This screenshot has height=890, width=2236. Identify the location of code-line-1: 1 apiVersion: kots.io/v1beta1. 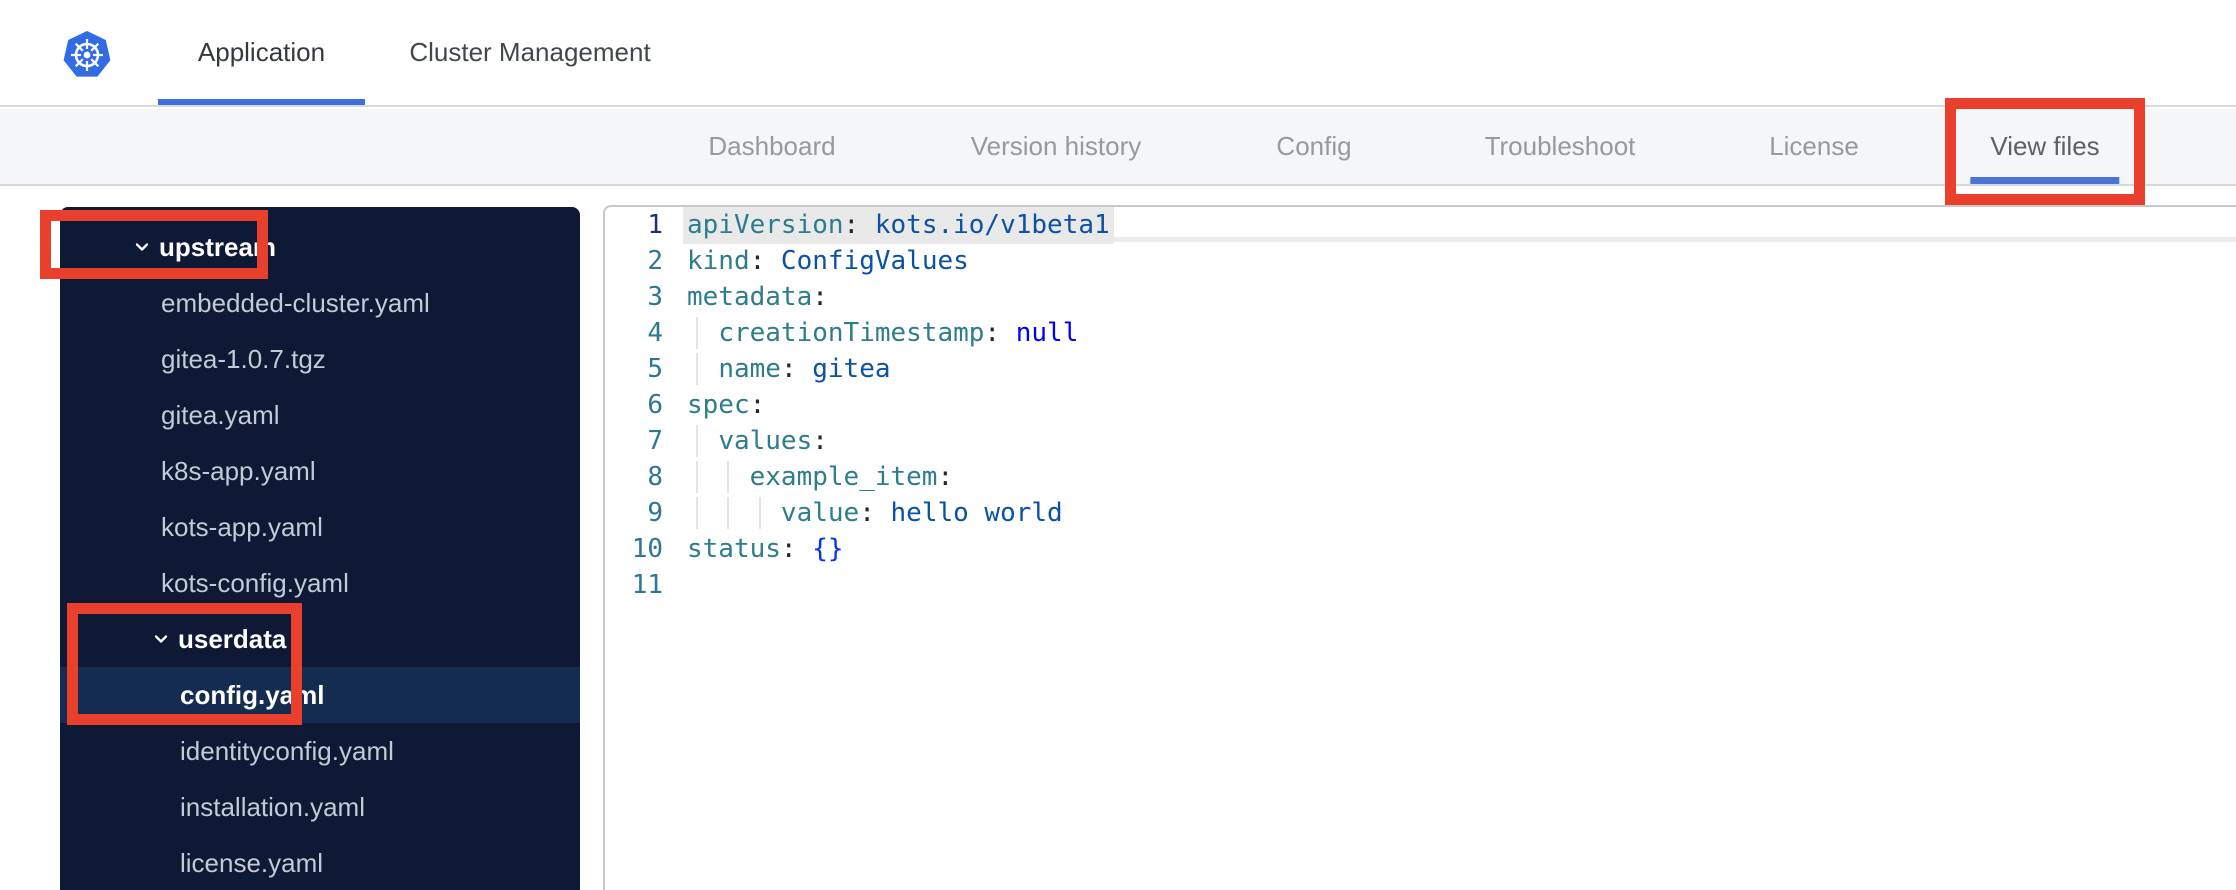
(1420, 225).